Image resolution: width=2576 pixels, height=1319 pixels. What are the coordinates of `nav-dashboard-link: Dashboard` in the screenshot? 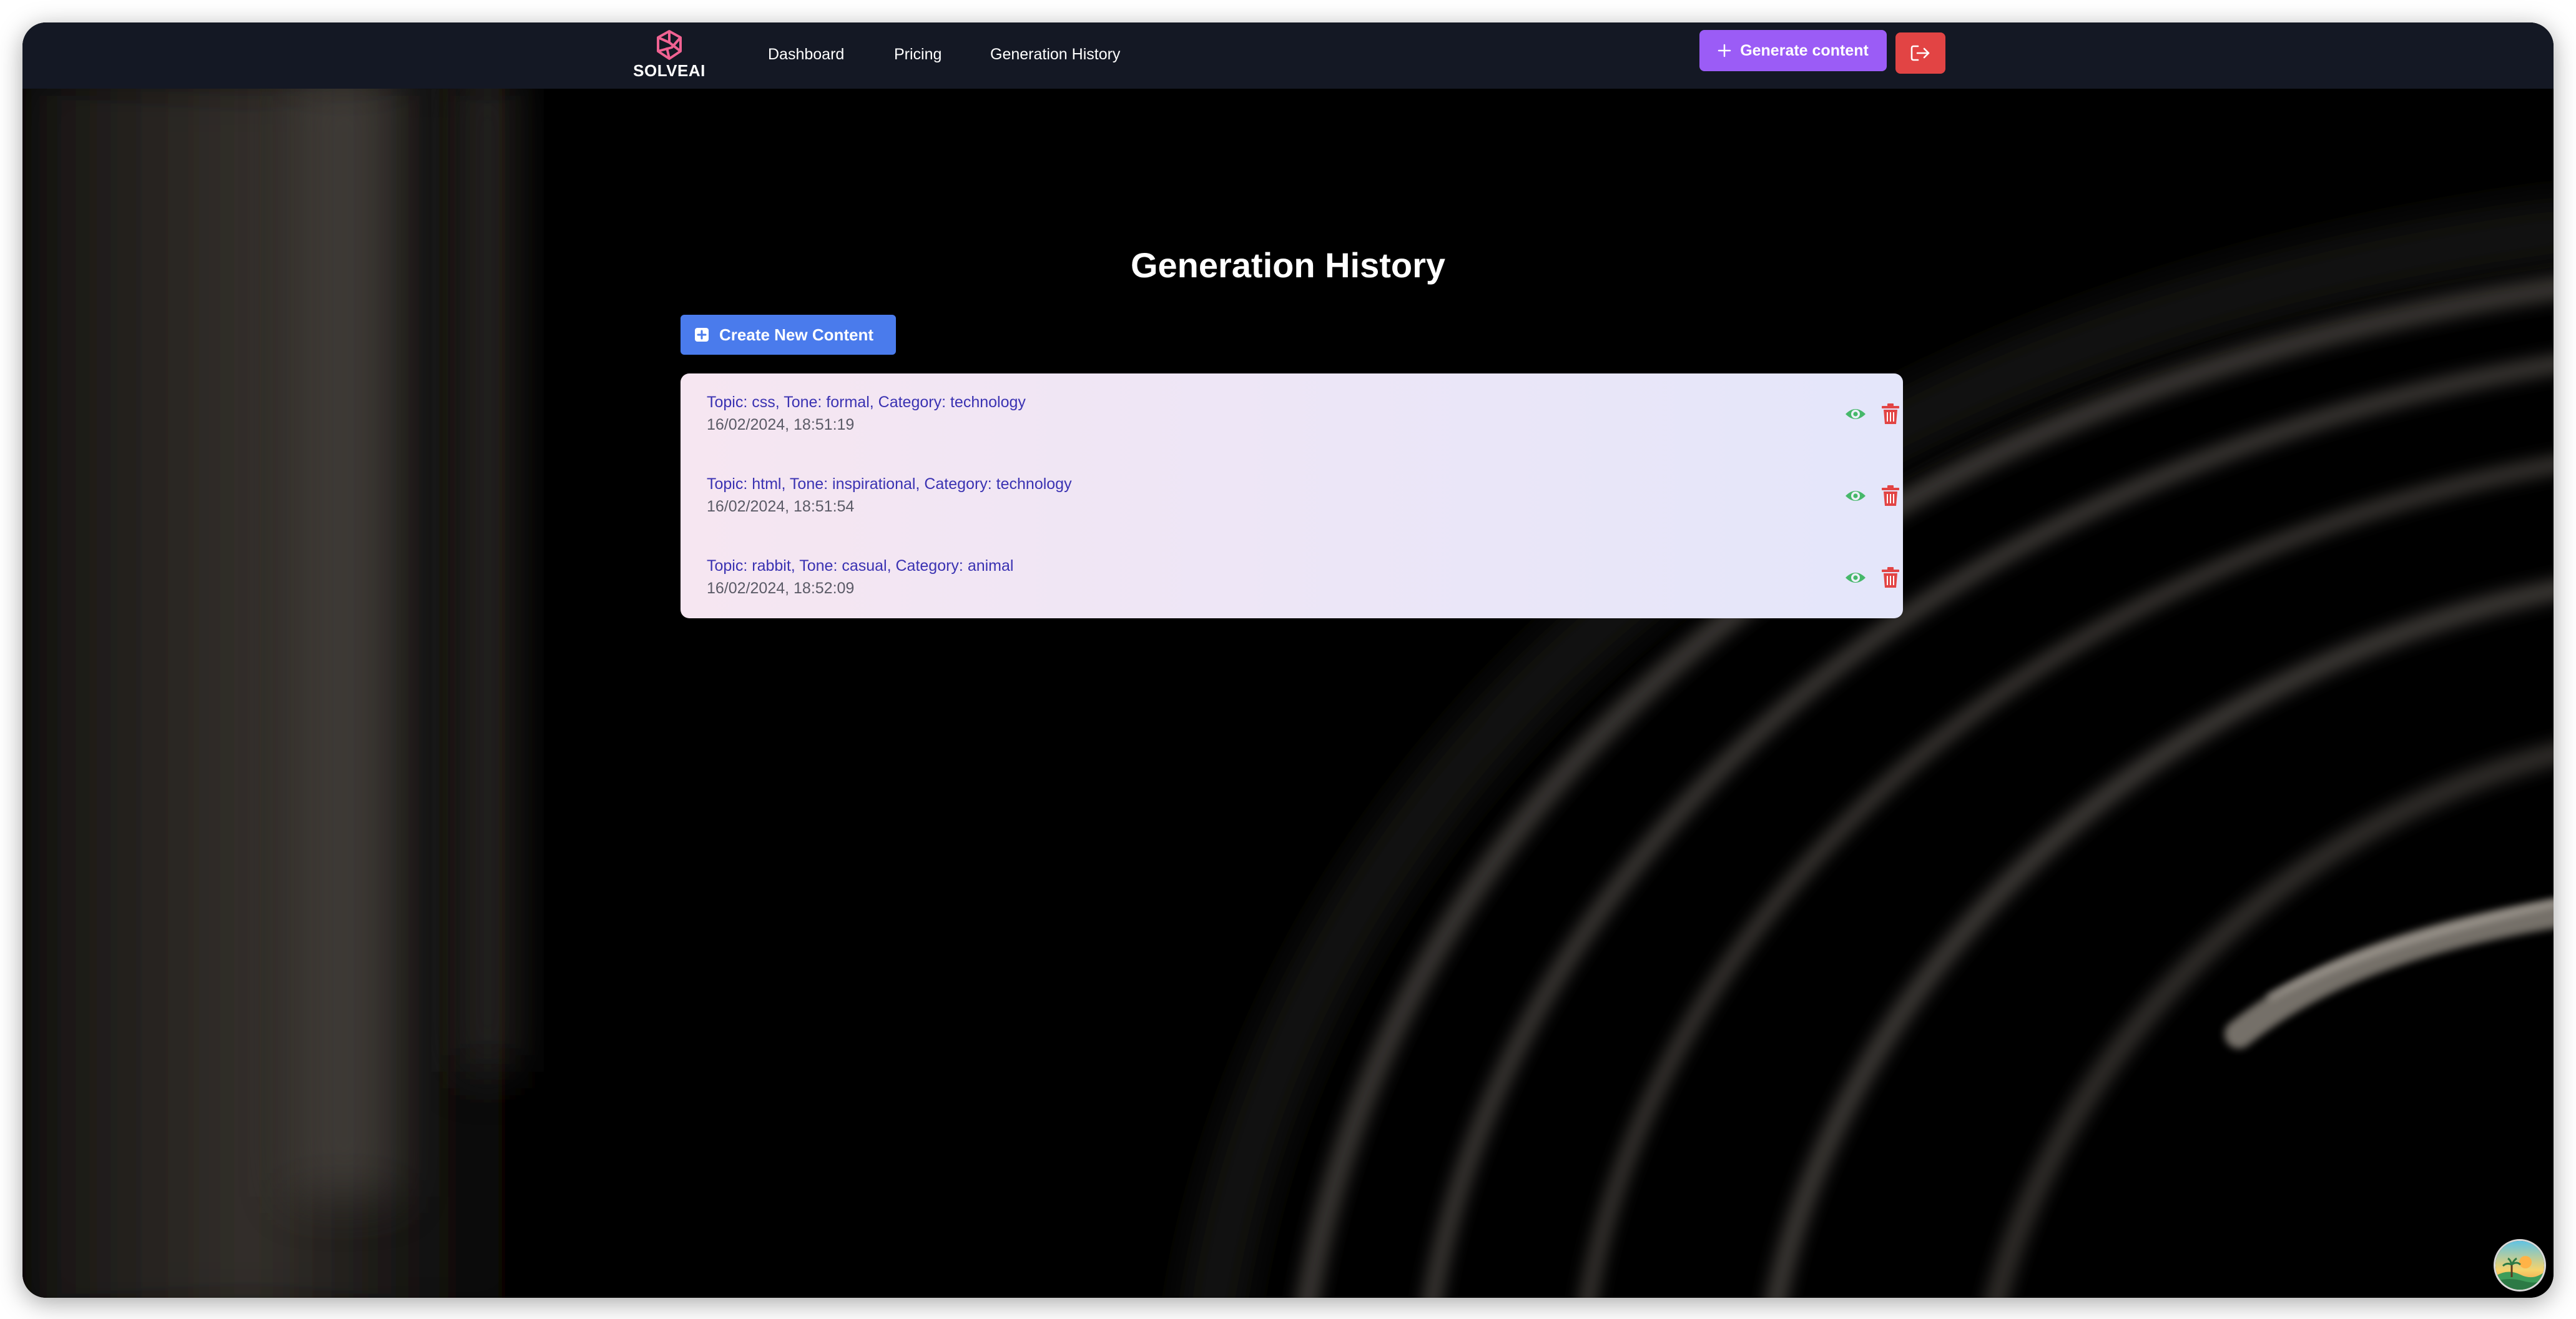 It's located at (806, 54).